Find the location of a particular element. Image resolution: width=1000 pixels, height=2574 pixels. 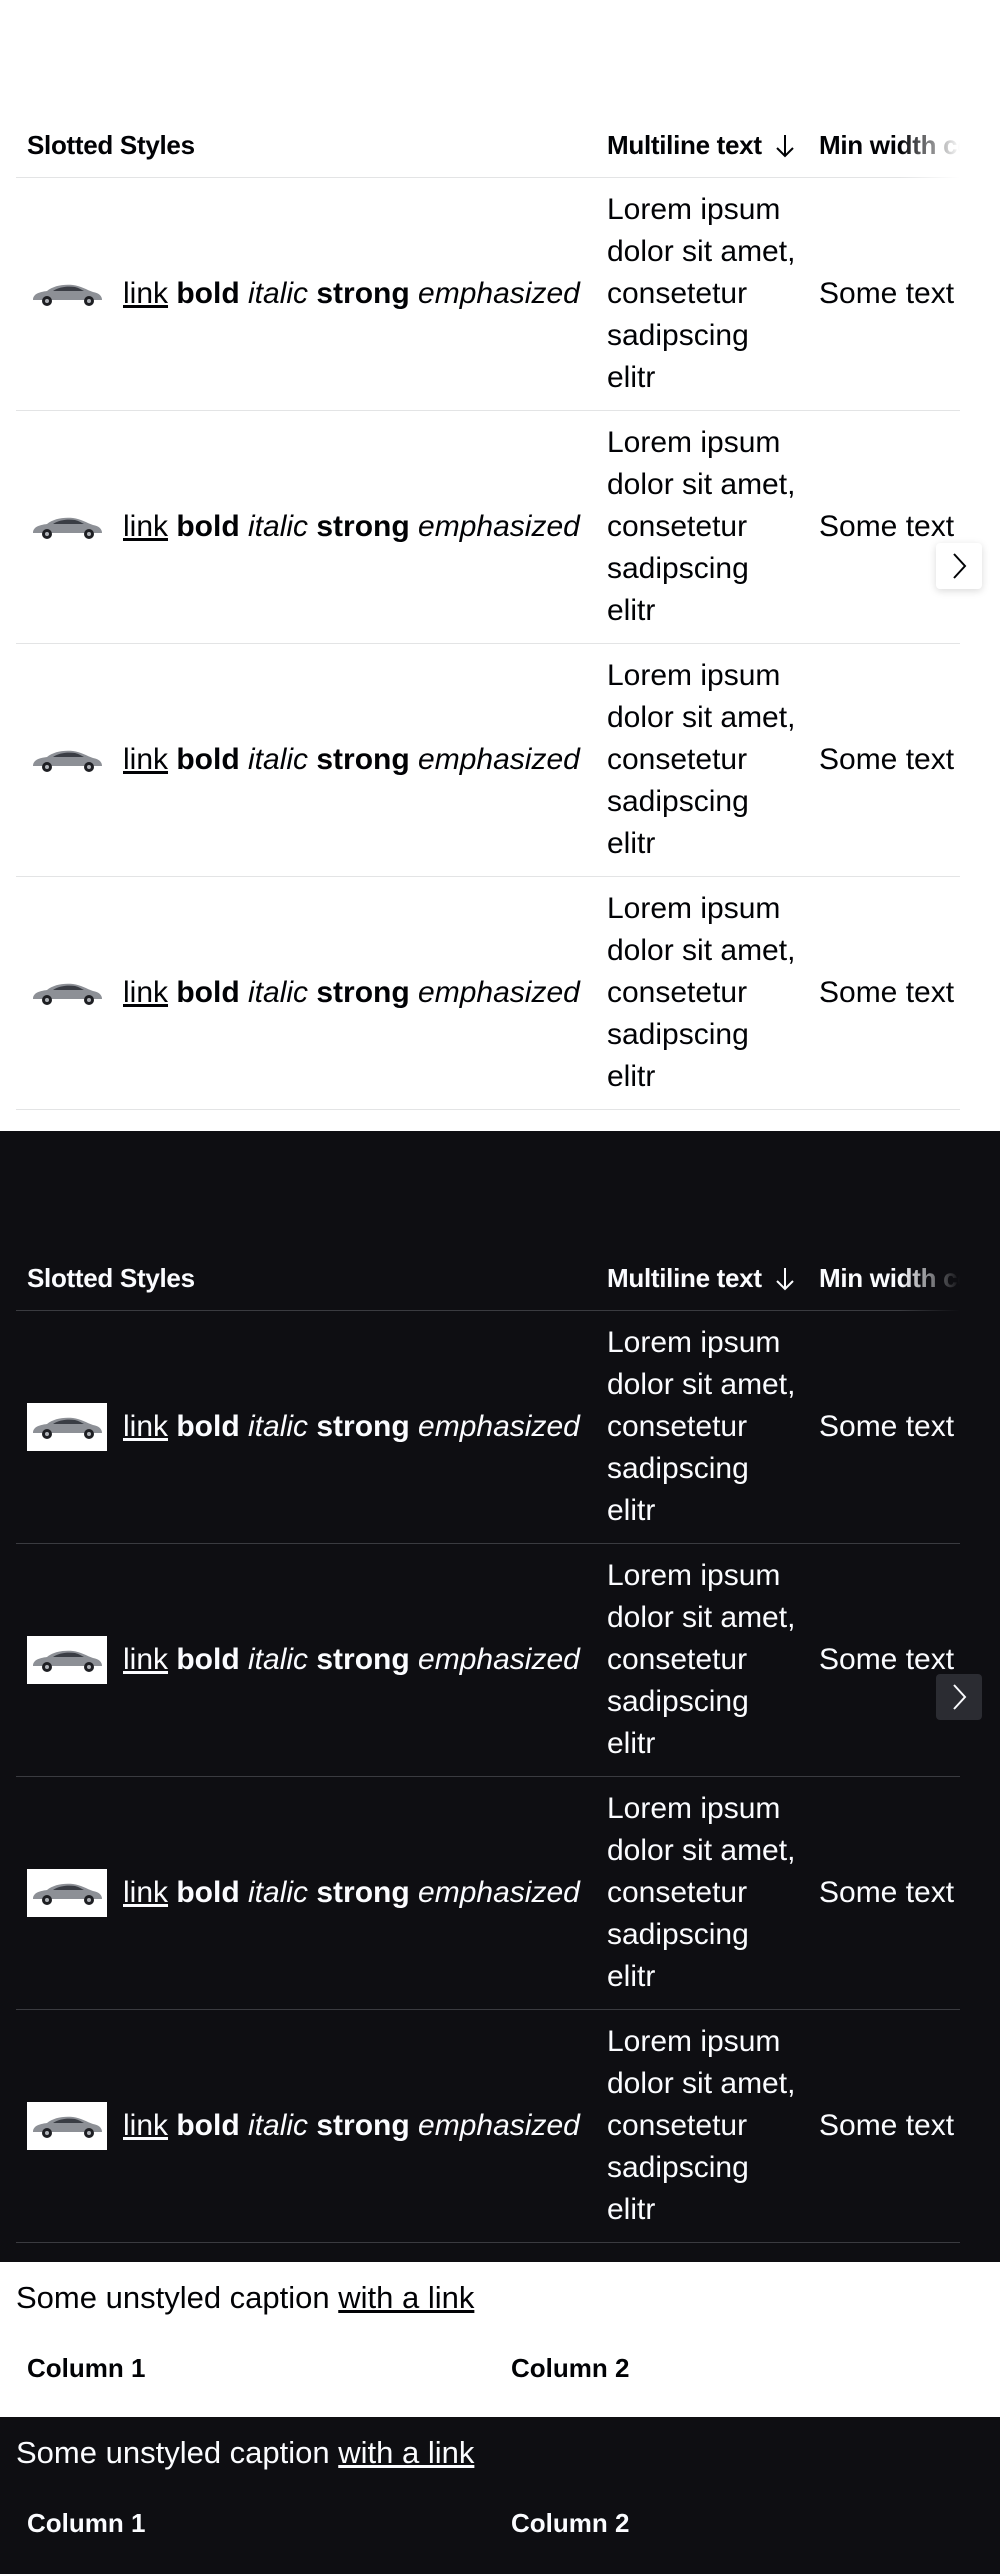

header-column-2: Column 2 is located at coordinates (570, 2523).